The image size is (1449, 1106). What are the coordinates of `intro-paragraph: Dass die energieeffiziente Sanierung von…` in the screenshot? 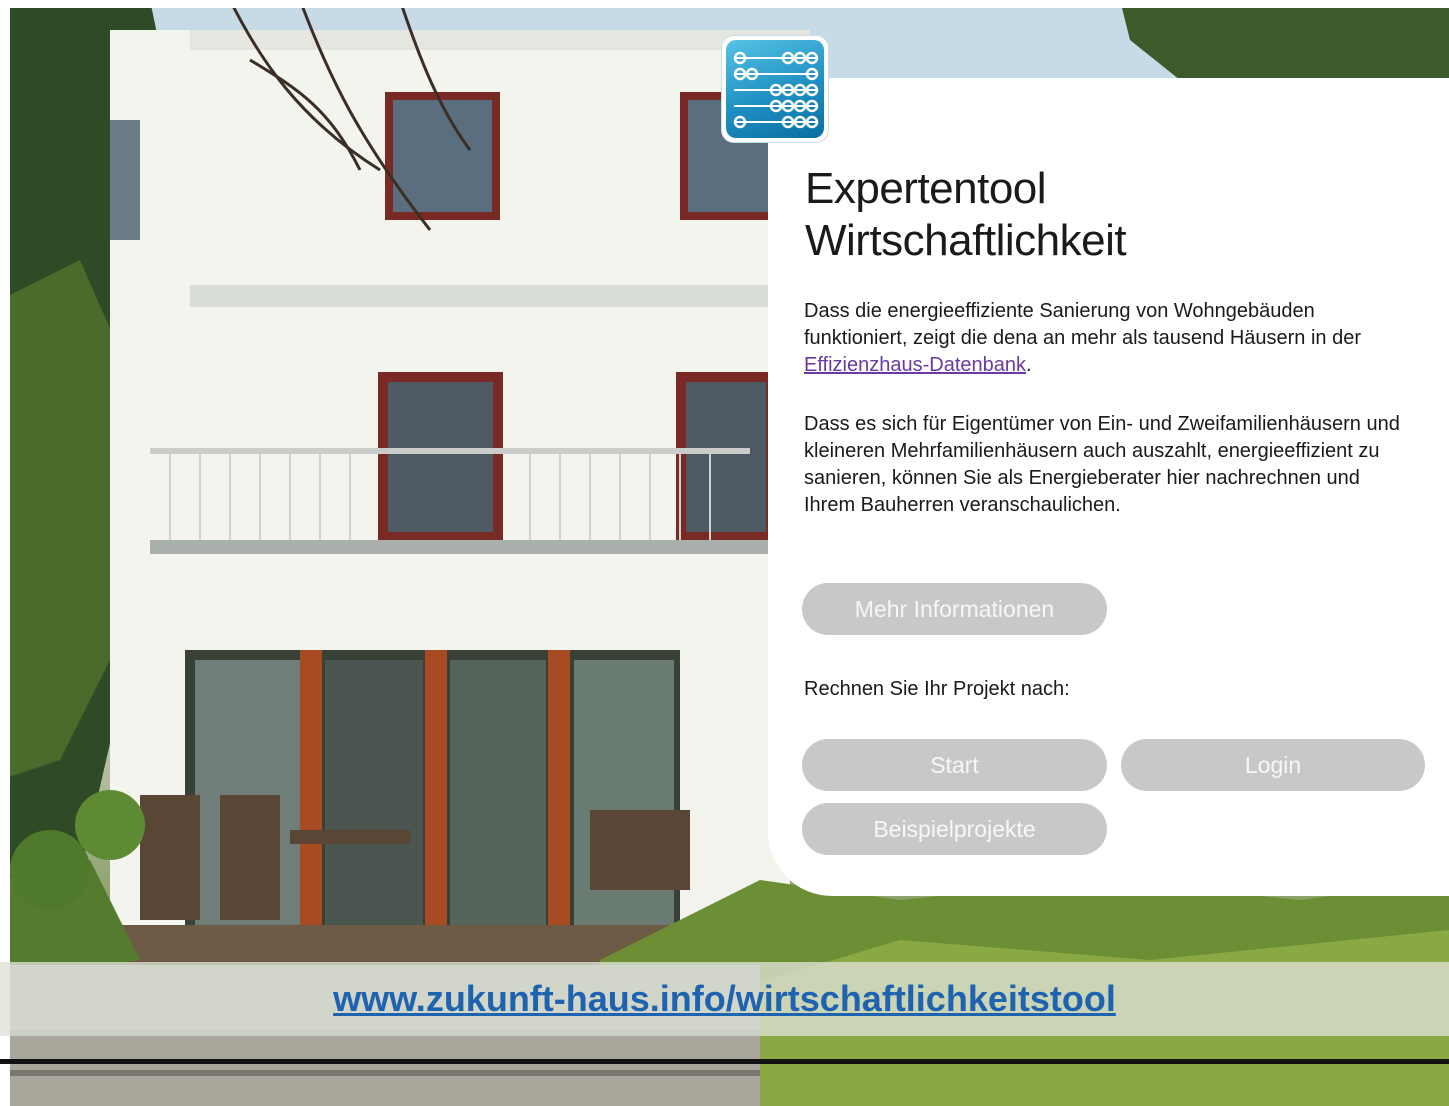 It's located at (1109, 338).